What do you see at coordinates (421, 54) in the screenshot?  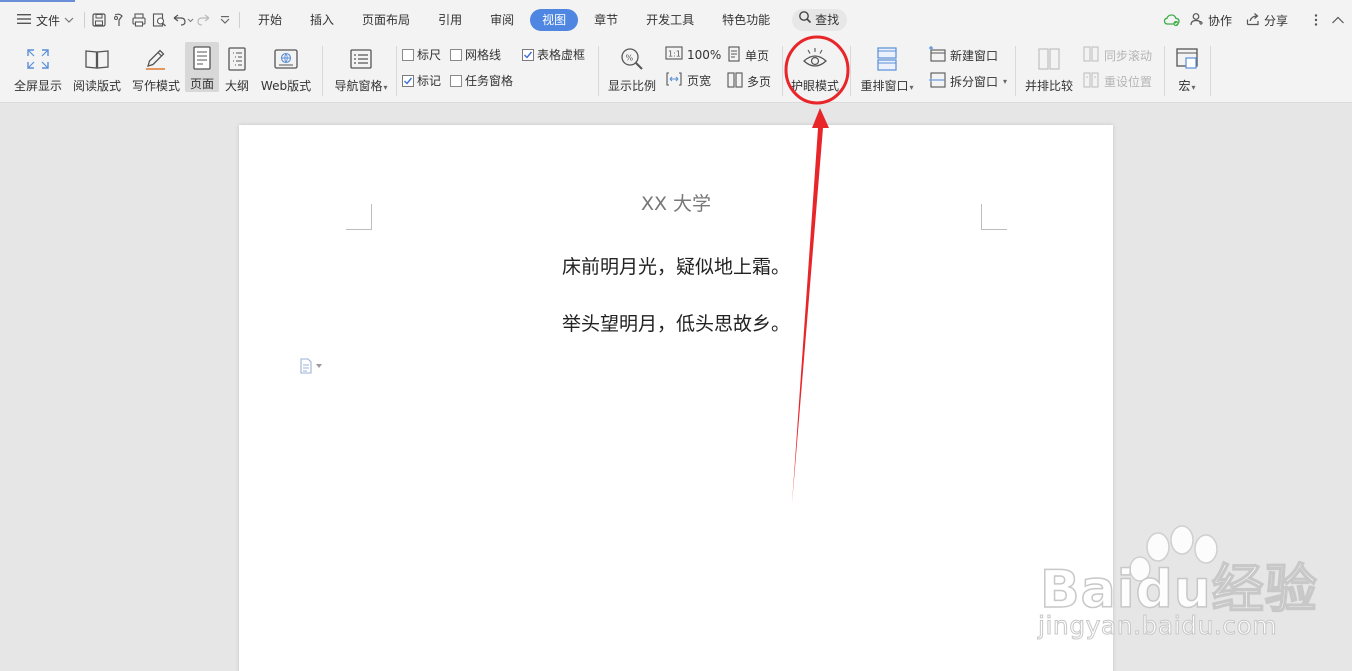 I see `ruler-checkbox: 标尺` at bounding box center [421, 54].